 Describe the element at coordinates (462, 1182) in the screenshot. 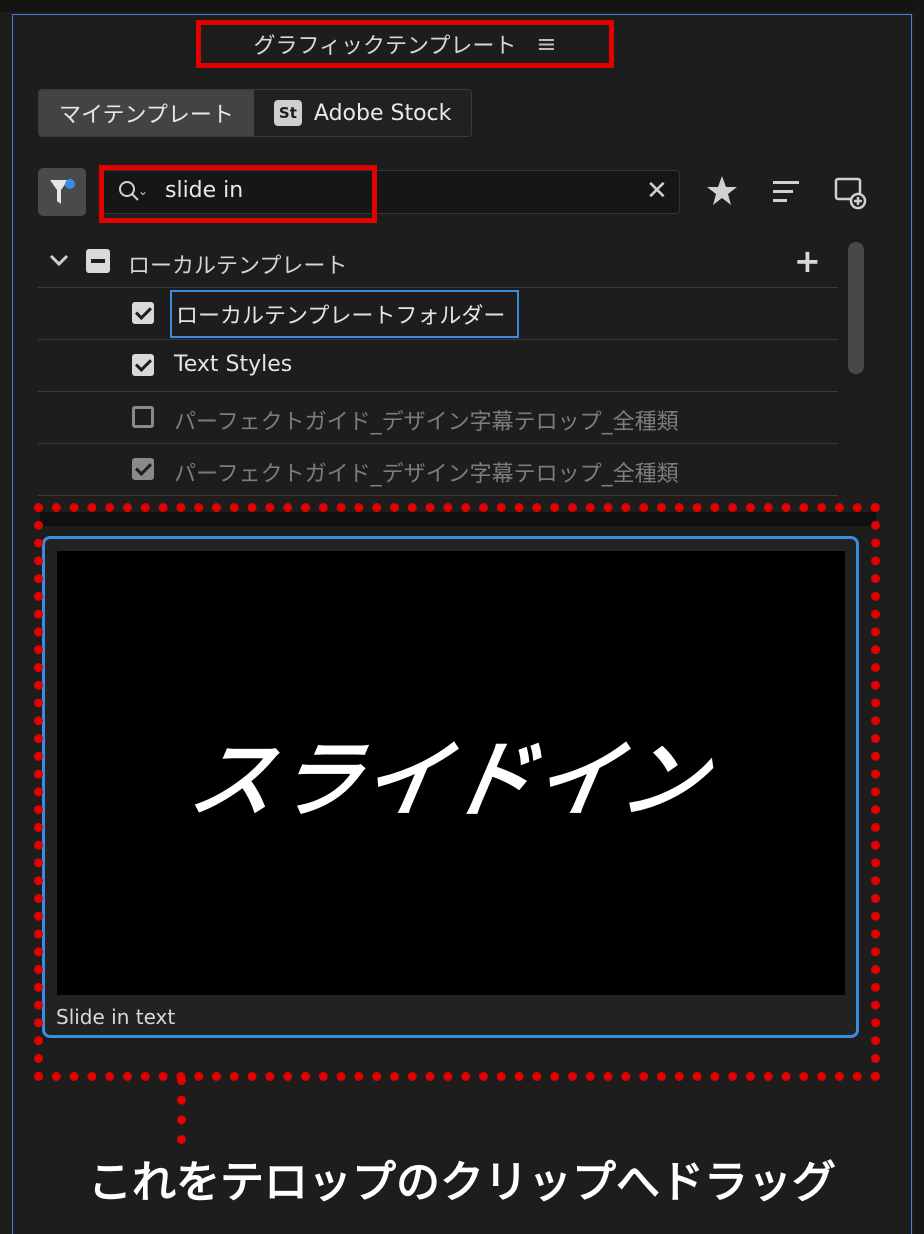

I see `annotation-caption: これをテロップのクリップへドラッグ` at that location.